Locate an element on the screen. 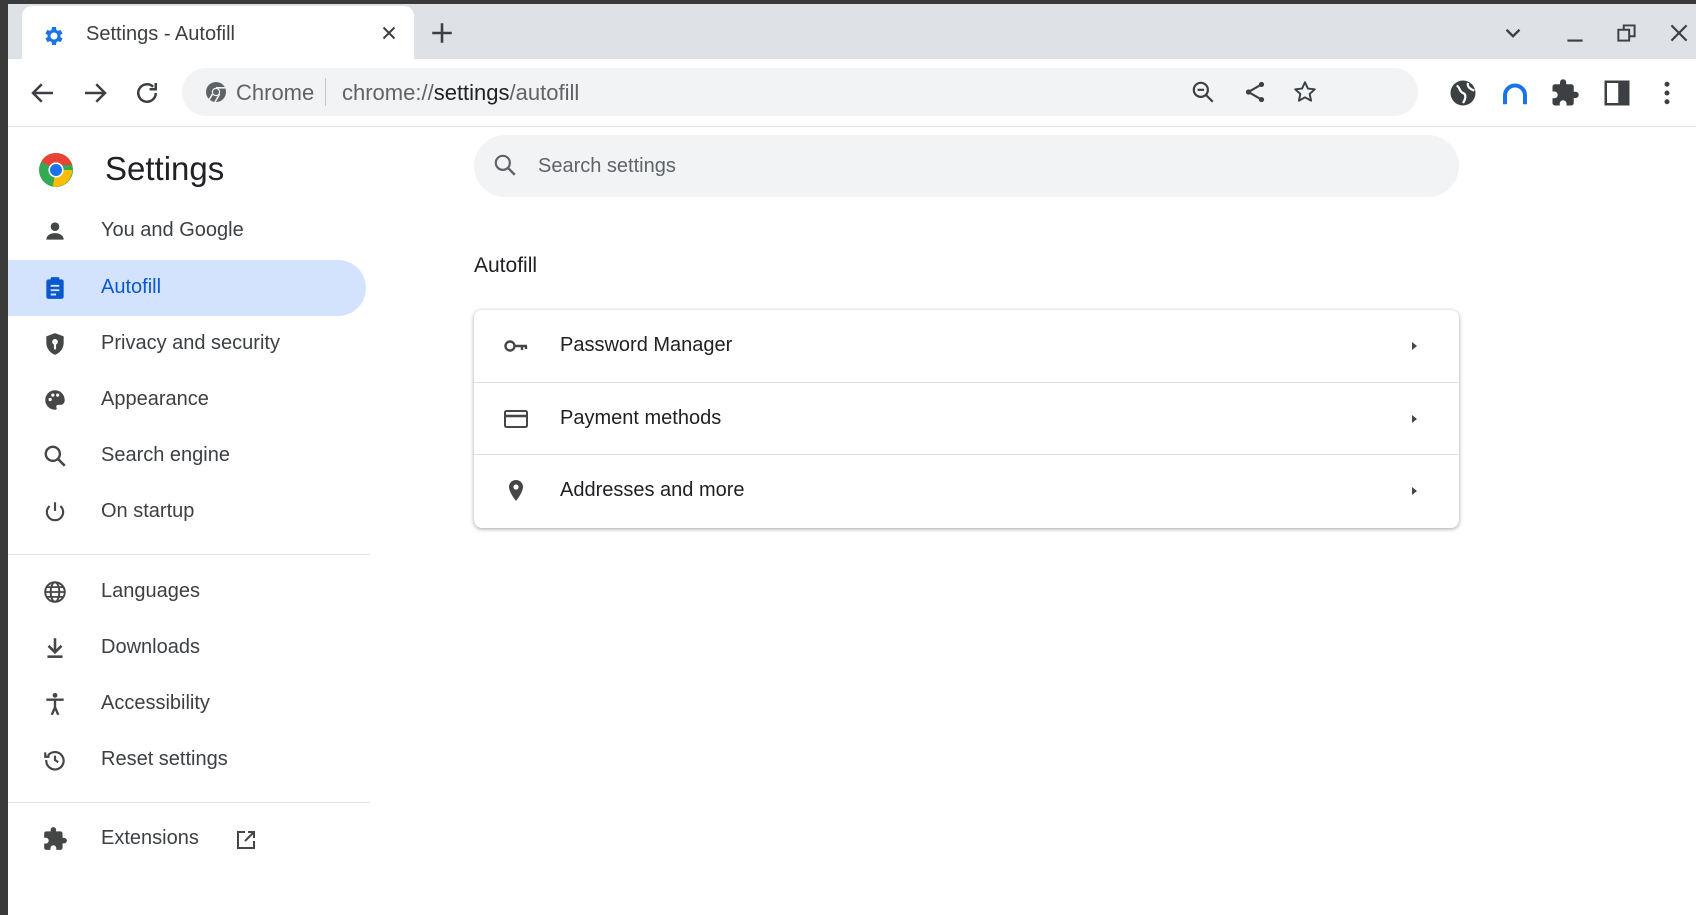 Image resolution: width=1696 pixels, height=915 pixels. chrome-logo-icon is located at coordinates (56, 169).